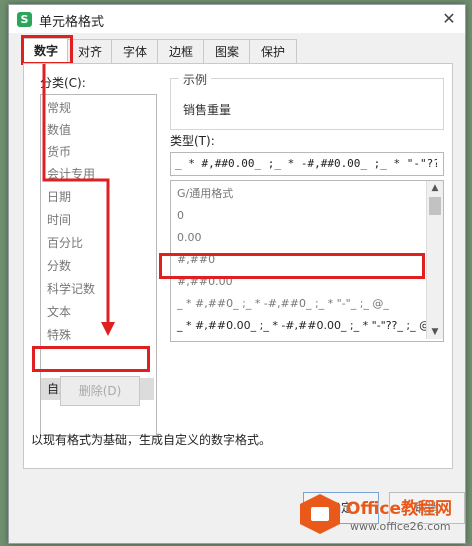 The image size is (472, 546). I want to click on watermark: Office教程网 www.office26.com, so click(385, 517).